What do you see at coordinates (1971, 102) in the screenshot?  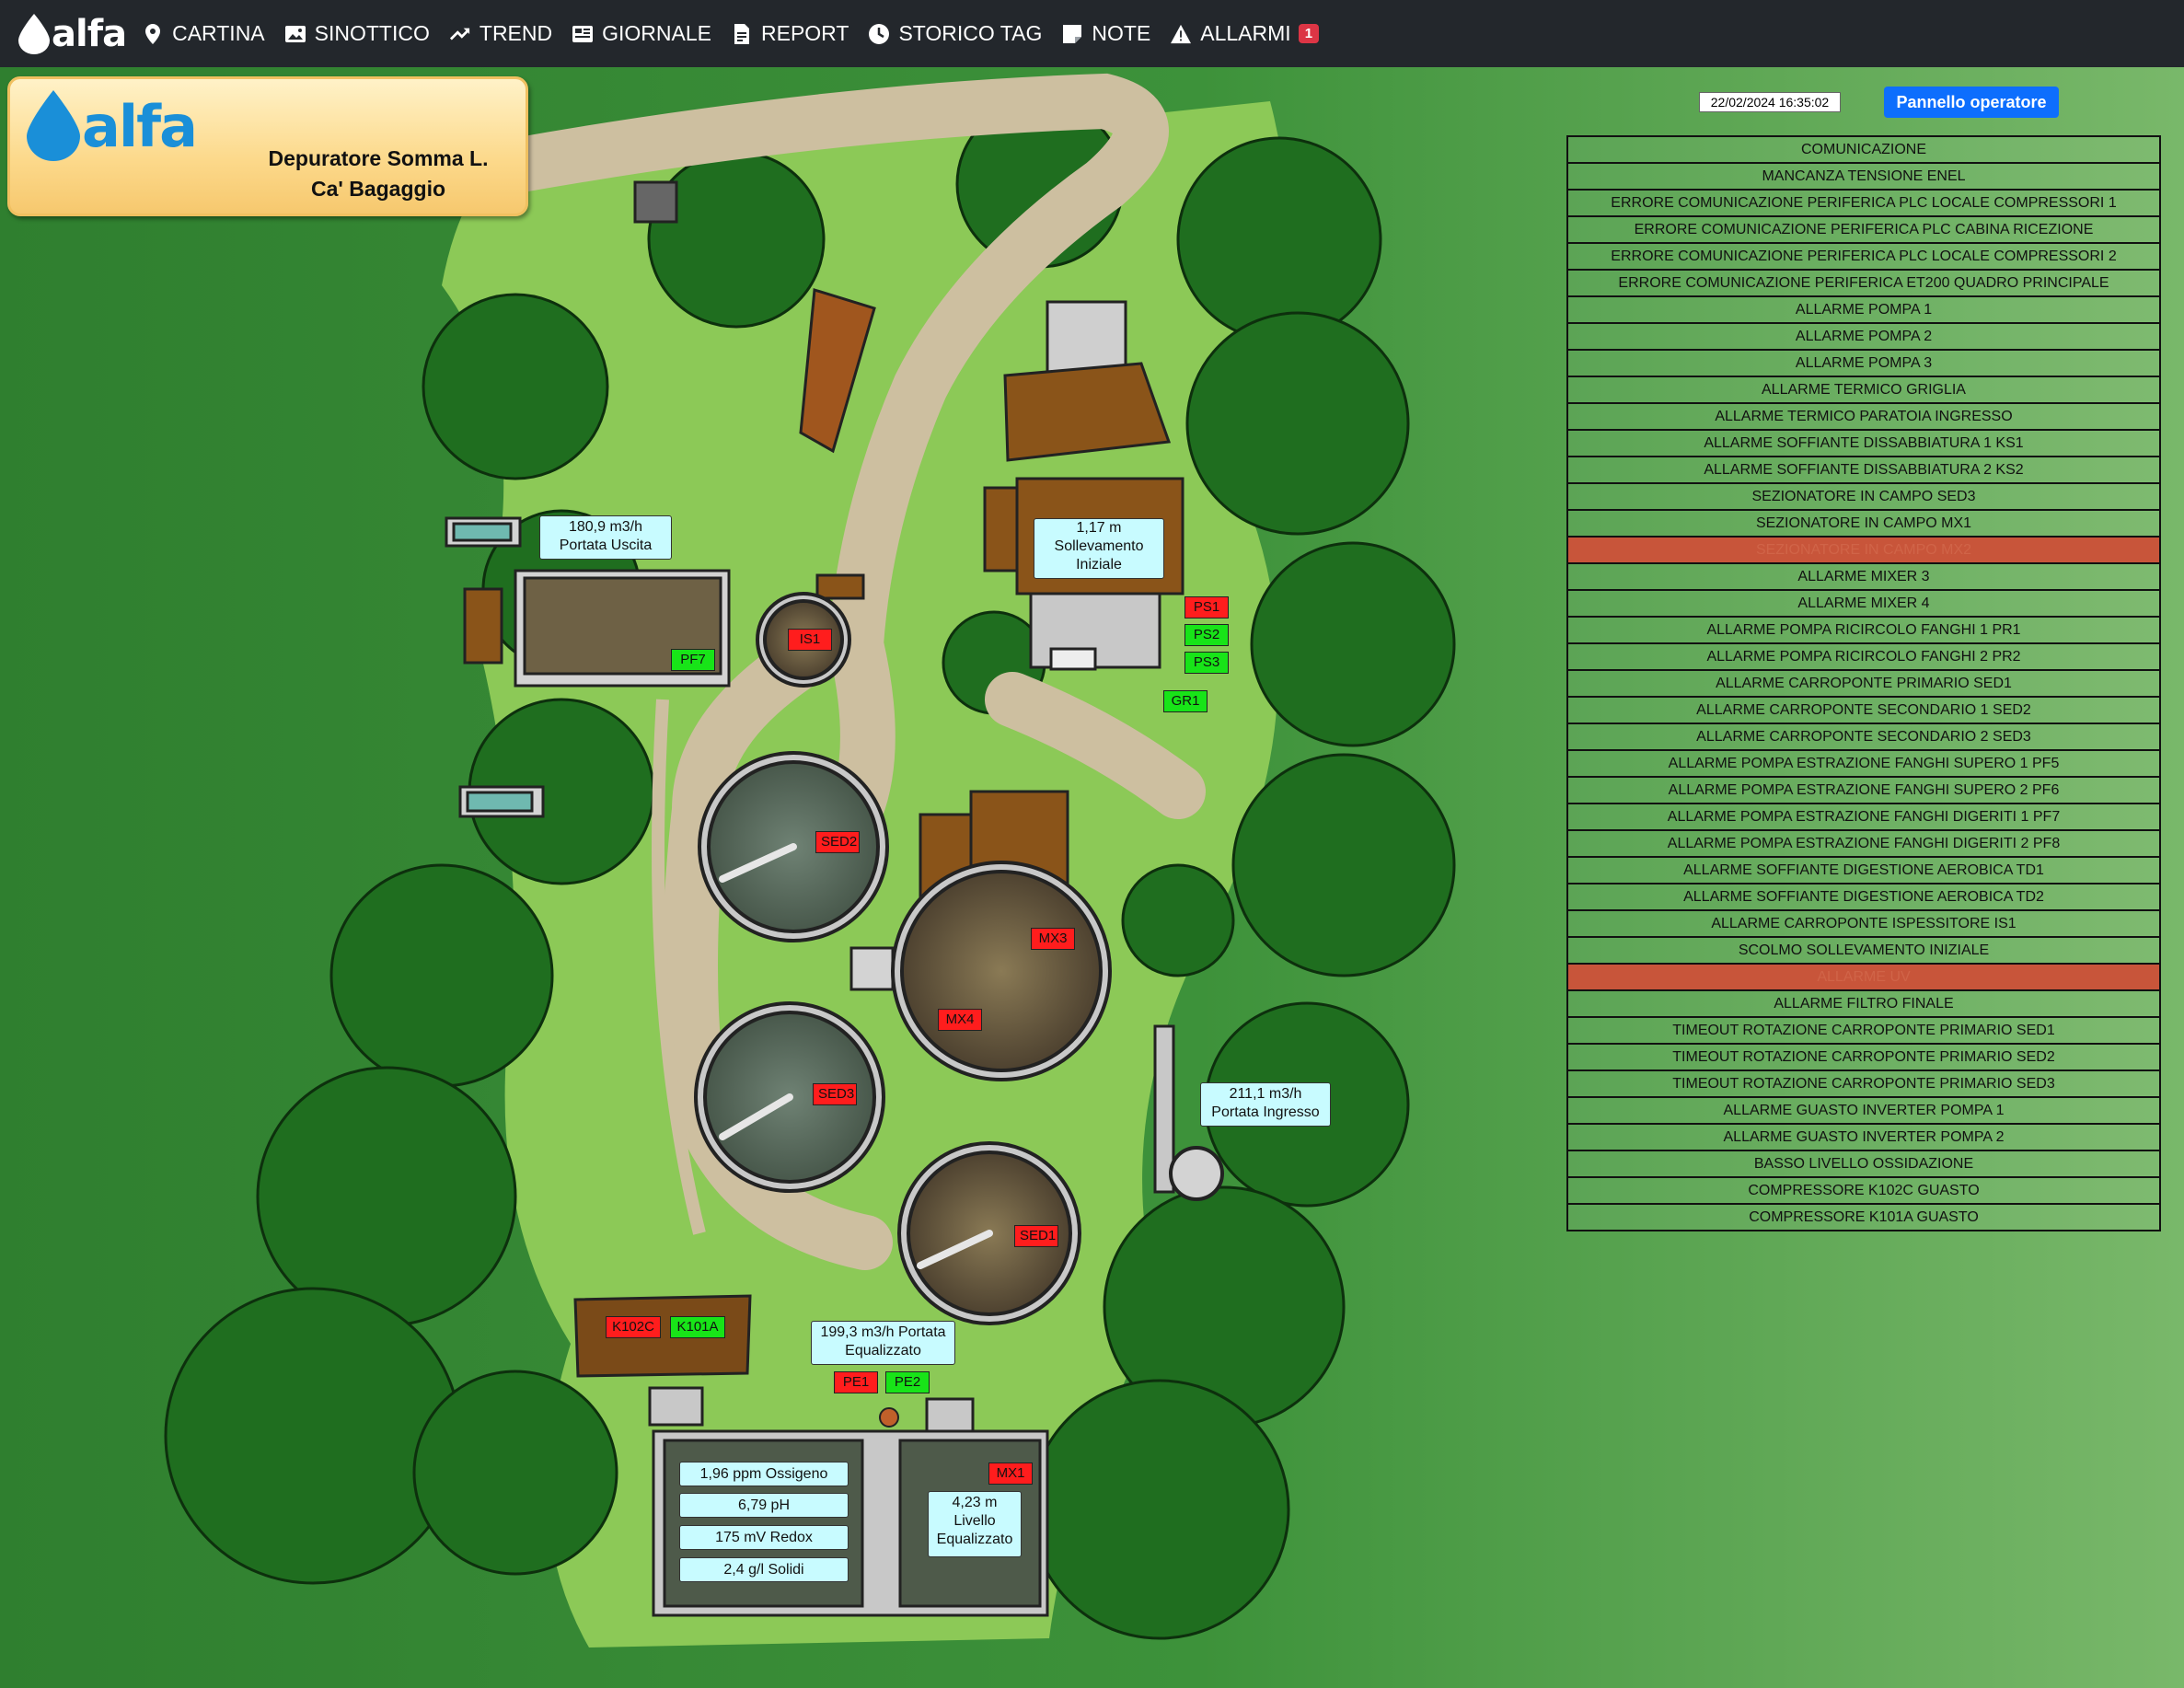 I see `operator-panel-button: Pannello operatore` at bounding box center [1971, 102].